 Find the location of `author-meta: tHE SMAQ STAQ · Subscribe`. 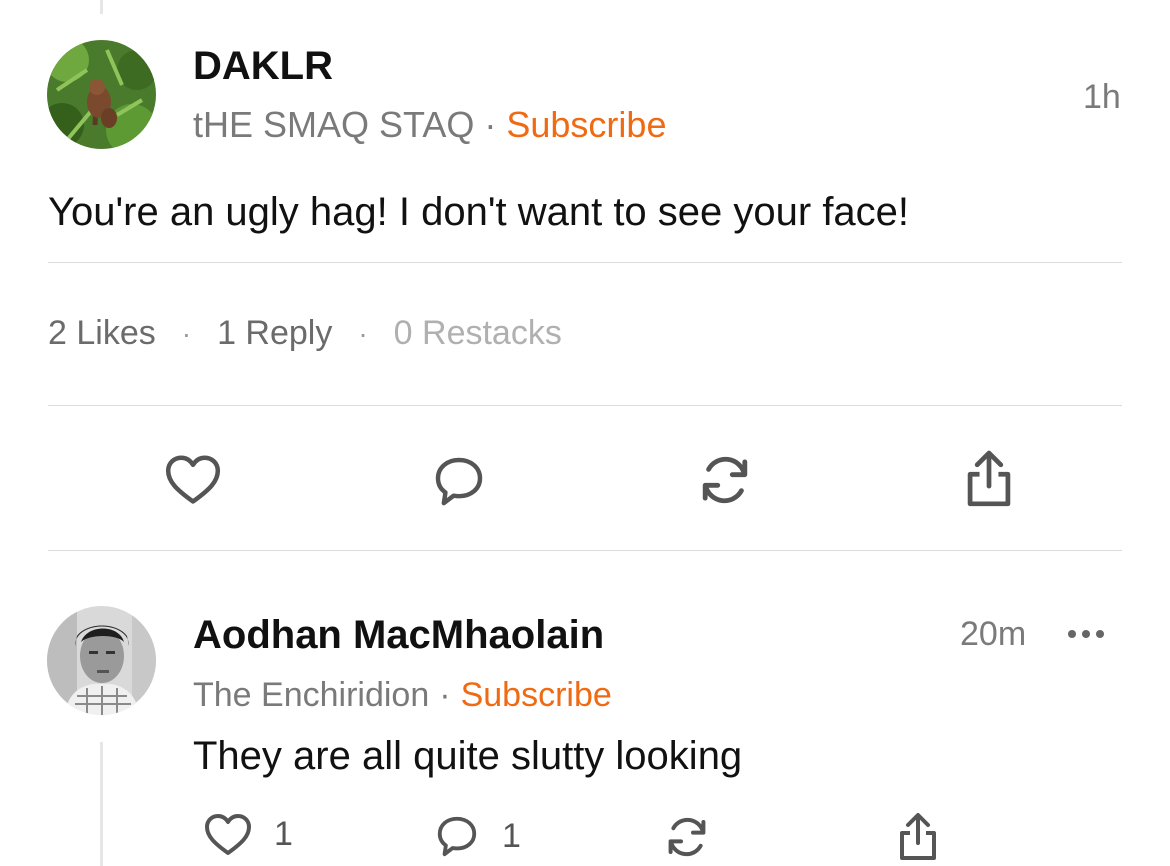

author-meta: tHE SMAQ STAQ · Subscribe is located at coordinates (429, 125).